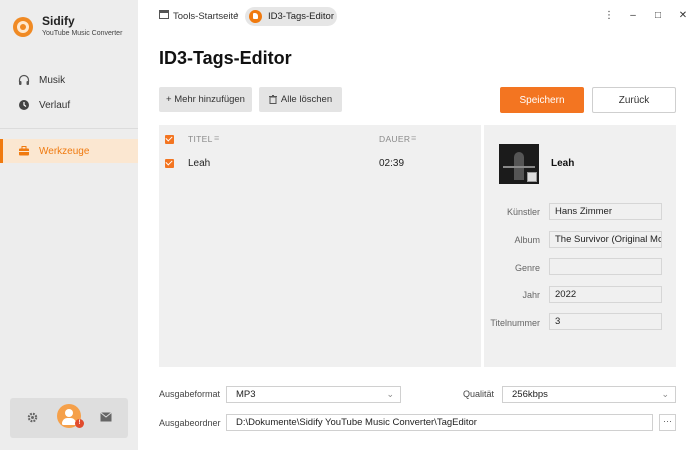 The image size is (700, 450). What do you see at coordinates (519, 164) in the screenshot?
I see `album-cover` at bounding box center [519, 164].